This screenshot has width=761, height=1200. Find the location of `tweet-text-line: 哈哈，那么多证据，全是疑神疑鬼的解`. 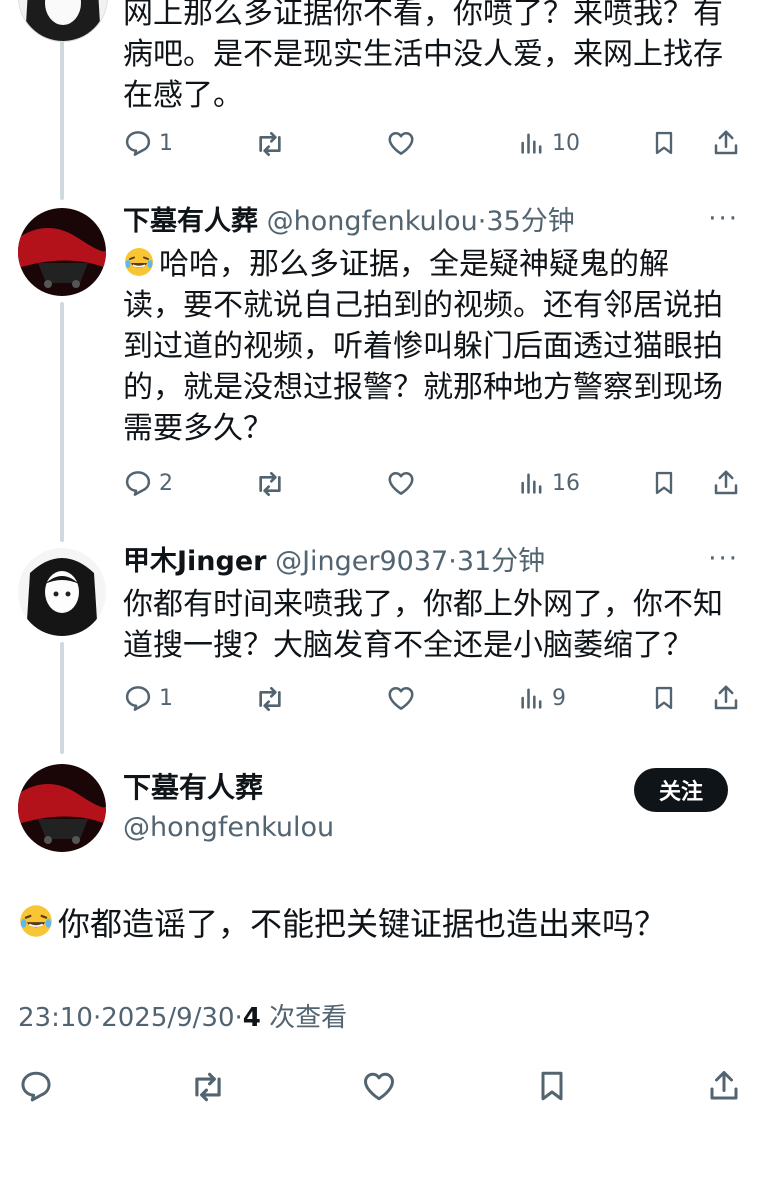

tweet-text-line: 哈哈，那么多证据，全是疑神疑鬼的解 is located at coordinates (433, 264).